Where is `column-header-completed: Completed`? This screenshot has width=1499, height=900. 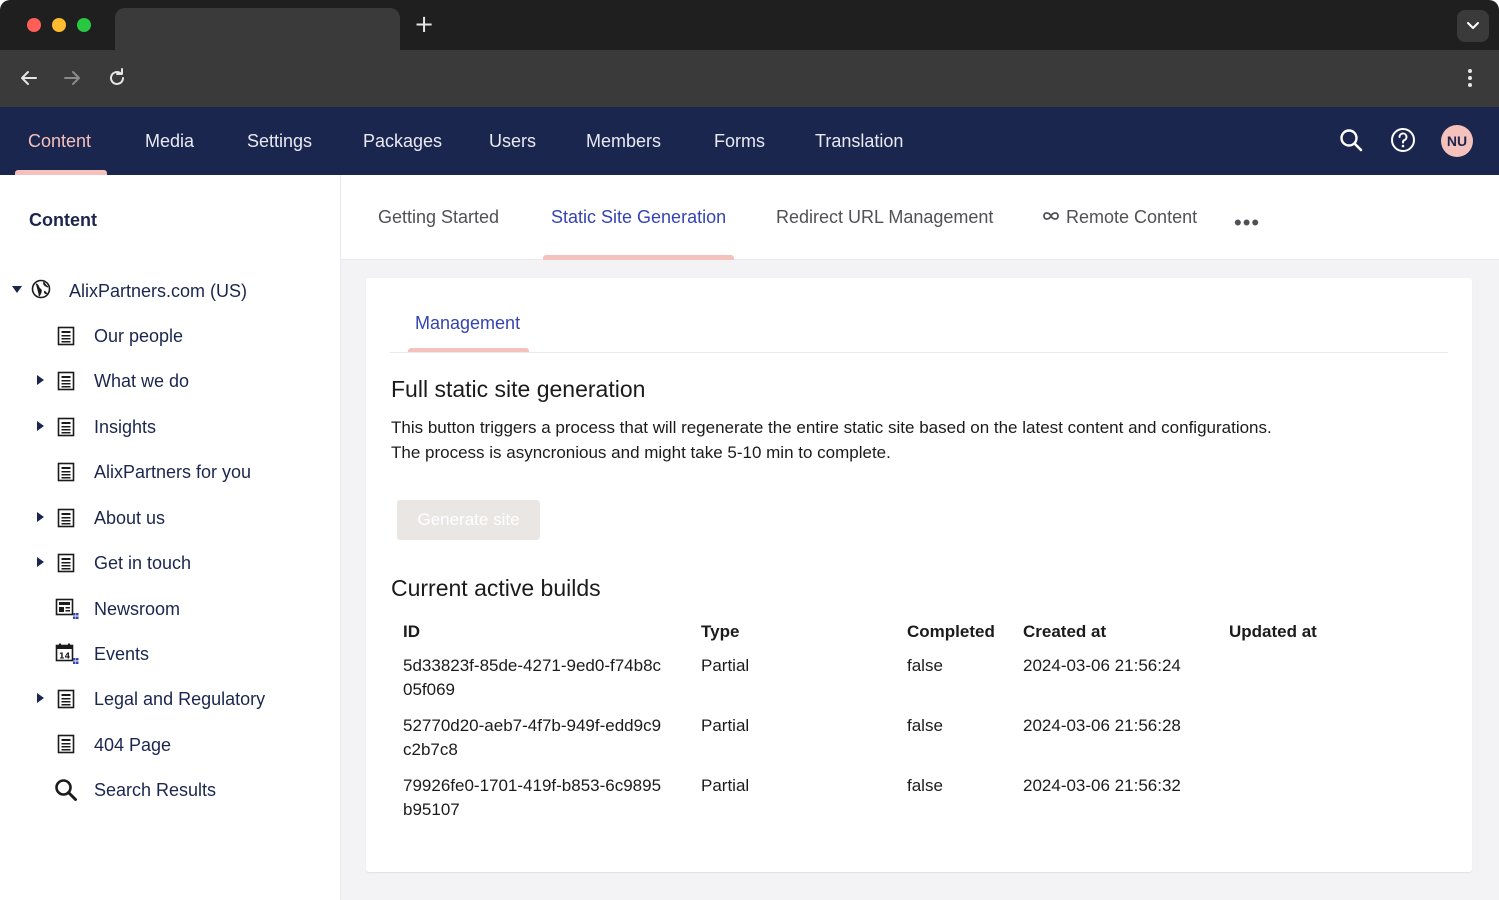 column-header-completed: Completed is located at coordinates (951, 631).